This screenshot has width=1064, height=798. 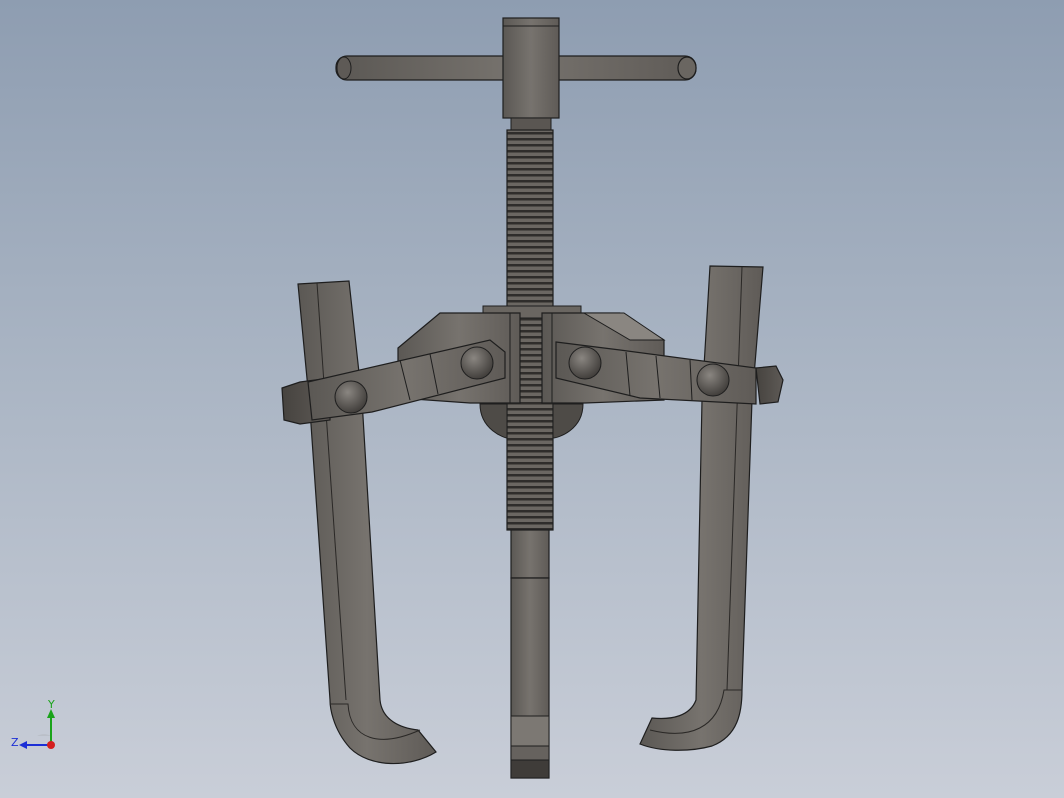 What do you see at coordinates (530, 678) in the screenshot?
I see `center-leg` at bounding box center [530, 678].